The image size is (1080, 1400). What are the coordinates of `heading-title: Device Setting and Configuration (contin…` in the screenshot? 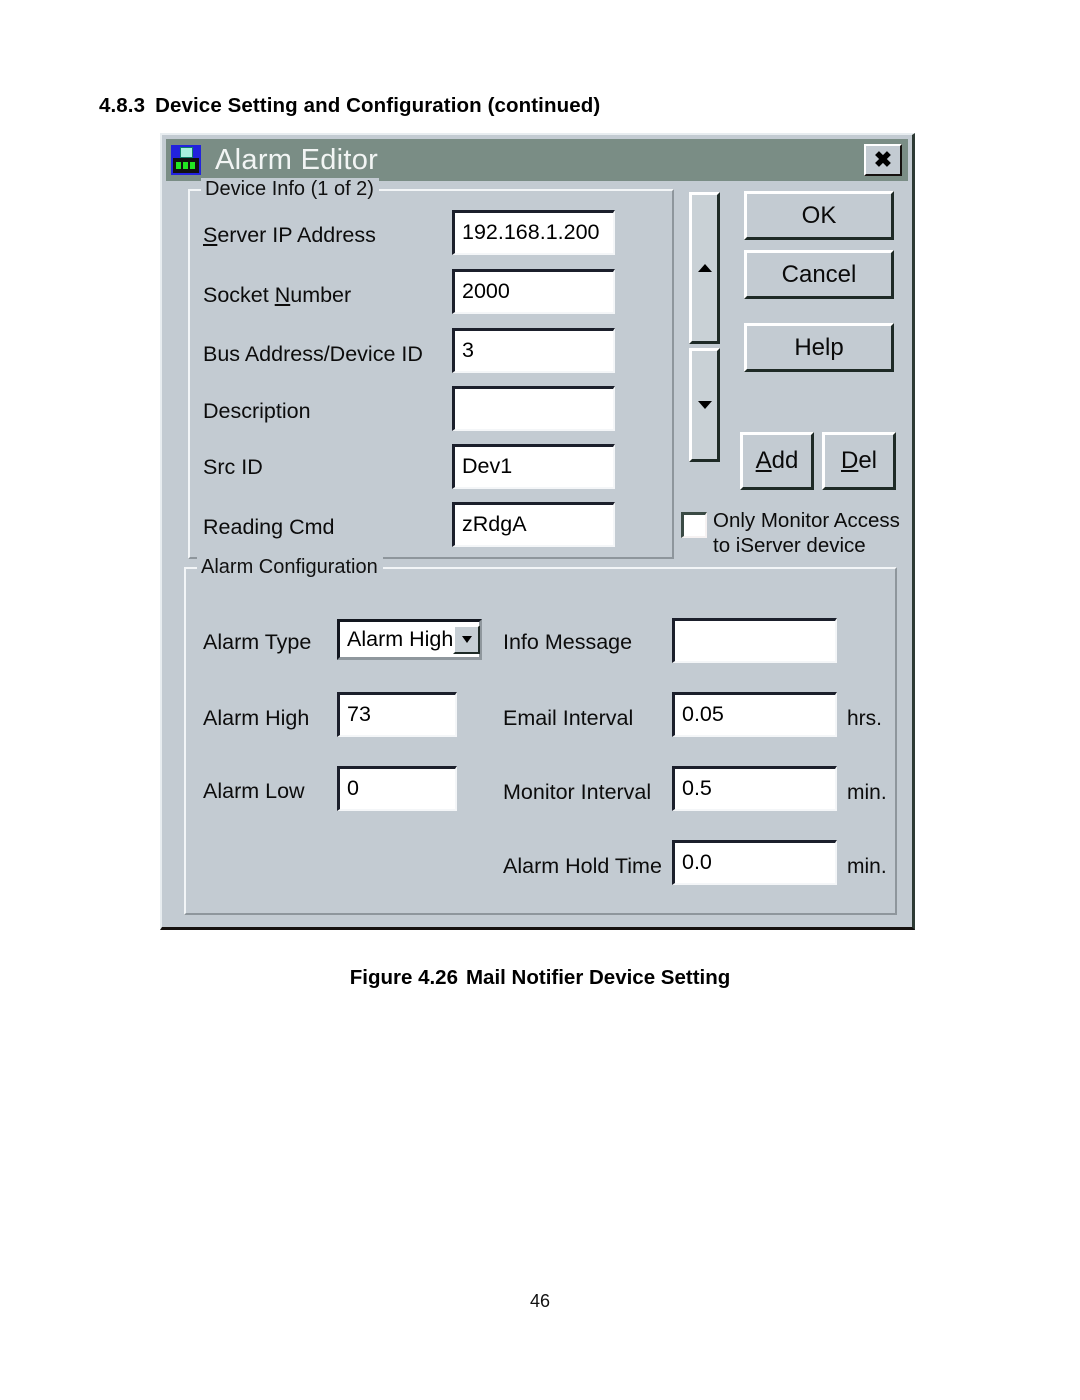 It's located at (378, 105).